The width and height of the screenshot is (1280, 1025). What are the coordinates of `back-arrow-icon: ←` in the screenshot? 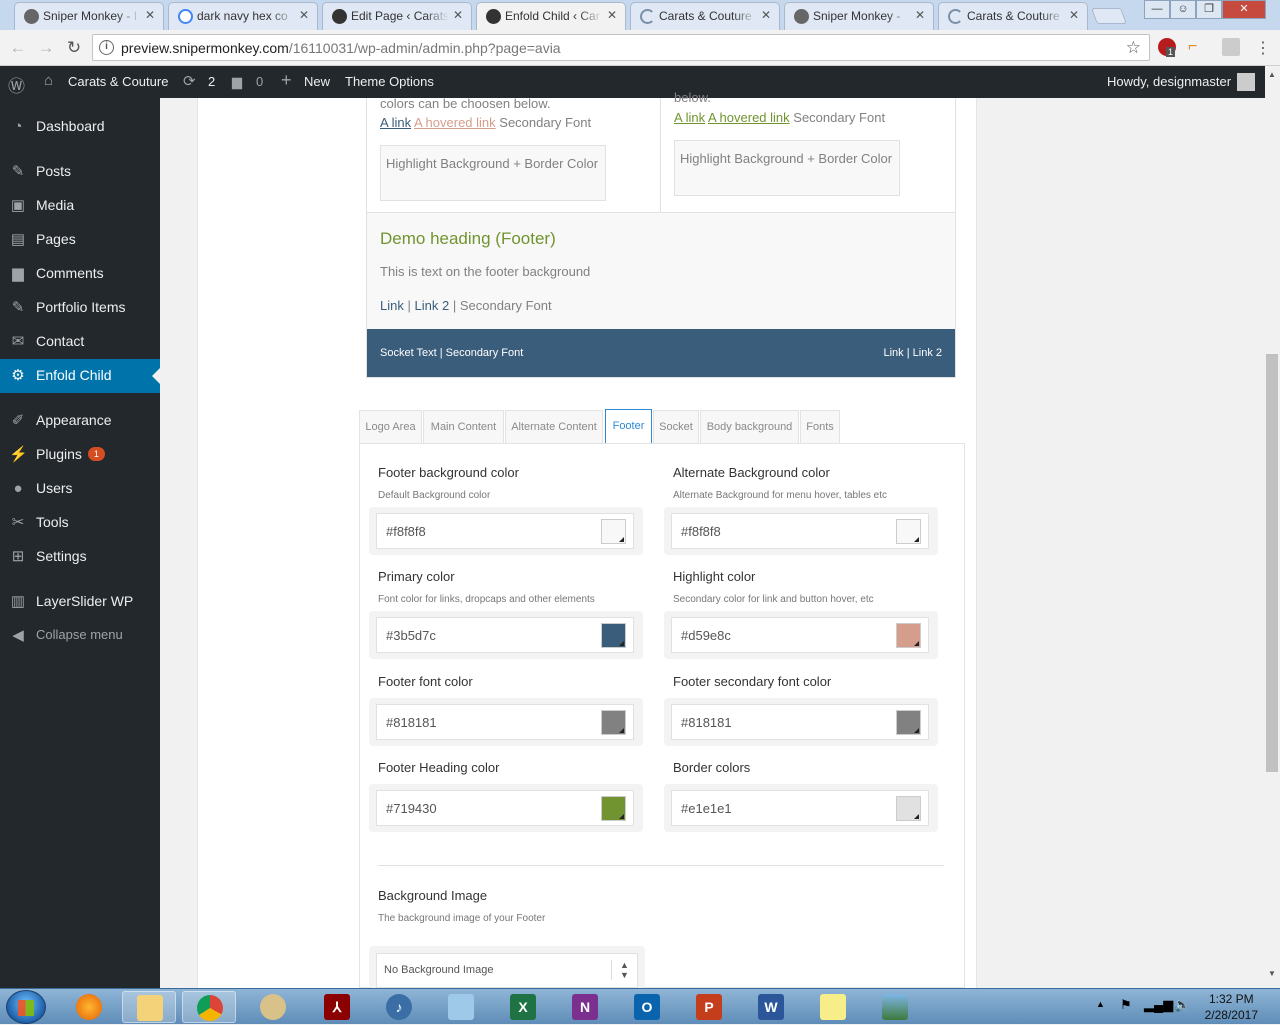 It's located at (18, 48).